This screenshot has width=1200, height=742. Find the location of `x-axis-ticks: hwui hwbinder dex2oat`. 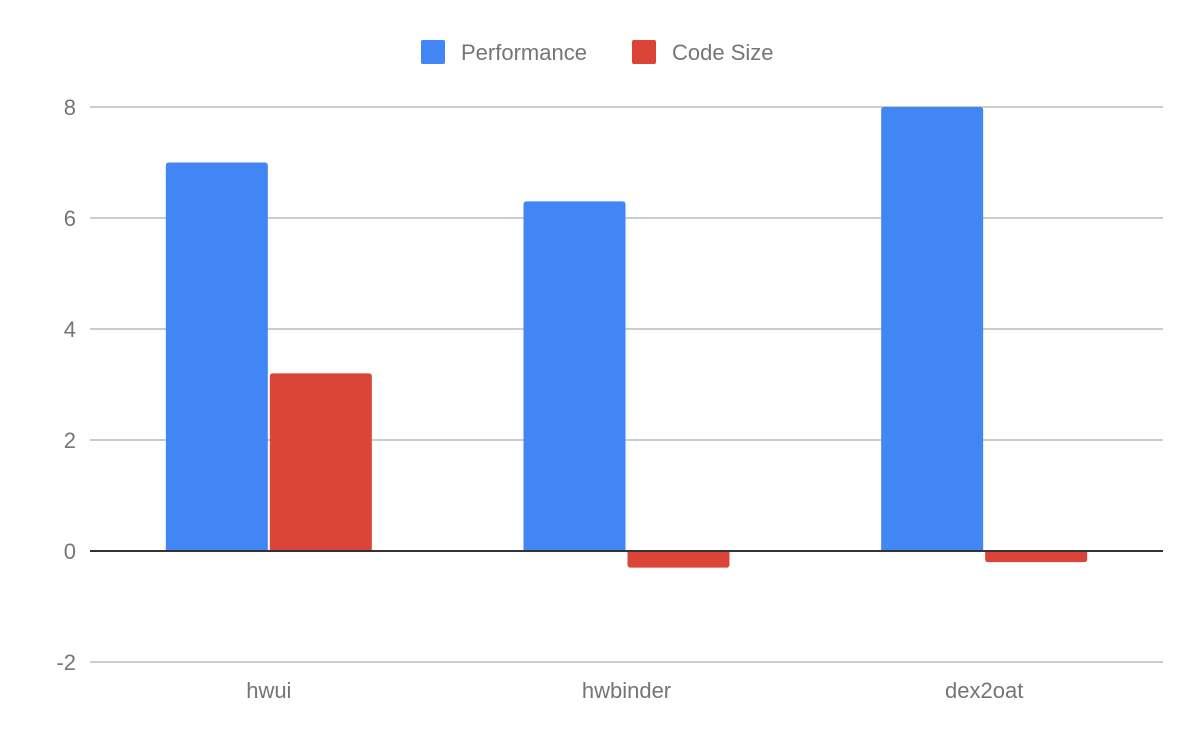

x-axis-ticks: hwui hwbinder dex2oat is located at coordinates (634, 690).